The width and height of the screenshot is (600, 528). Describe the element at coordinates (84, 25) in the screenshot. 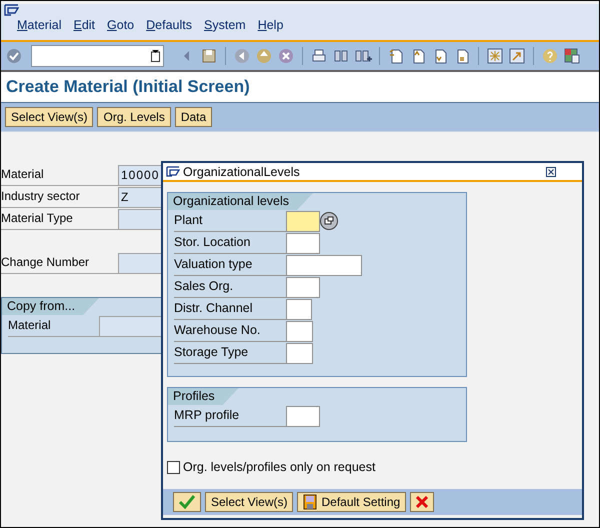

I see `menu-item: Edit` at that location.